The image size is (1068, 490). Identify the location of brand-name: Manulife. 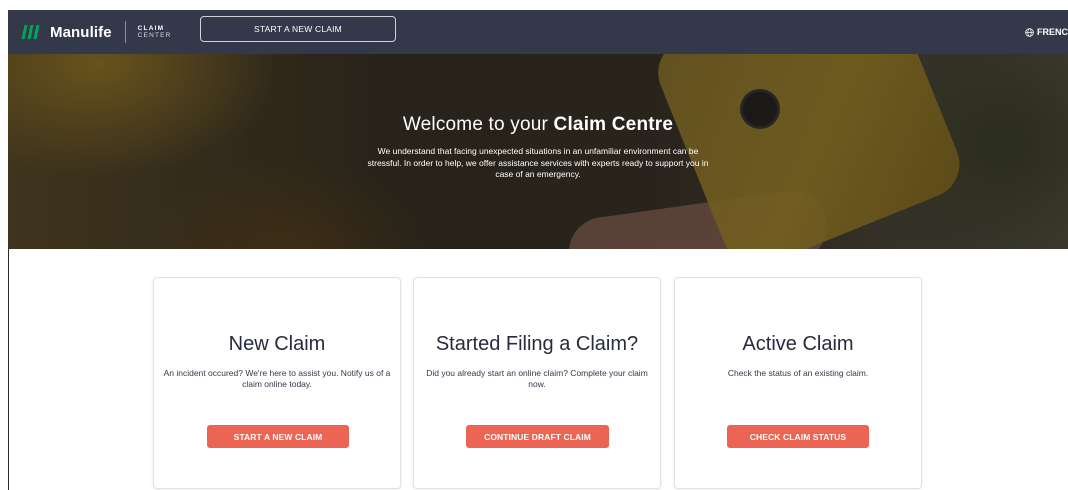
(81, 32).